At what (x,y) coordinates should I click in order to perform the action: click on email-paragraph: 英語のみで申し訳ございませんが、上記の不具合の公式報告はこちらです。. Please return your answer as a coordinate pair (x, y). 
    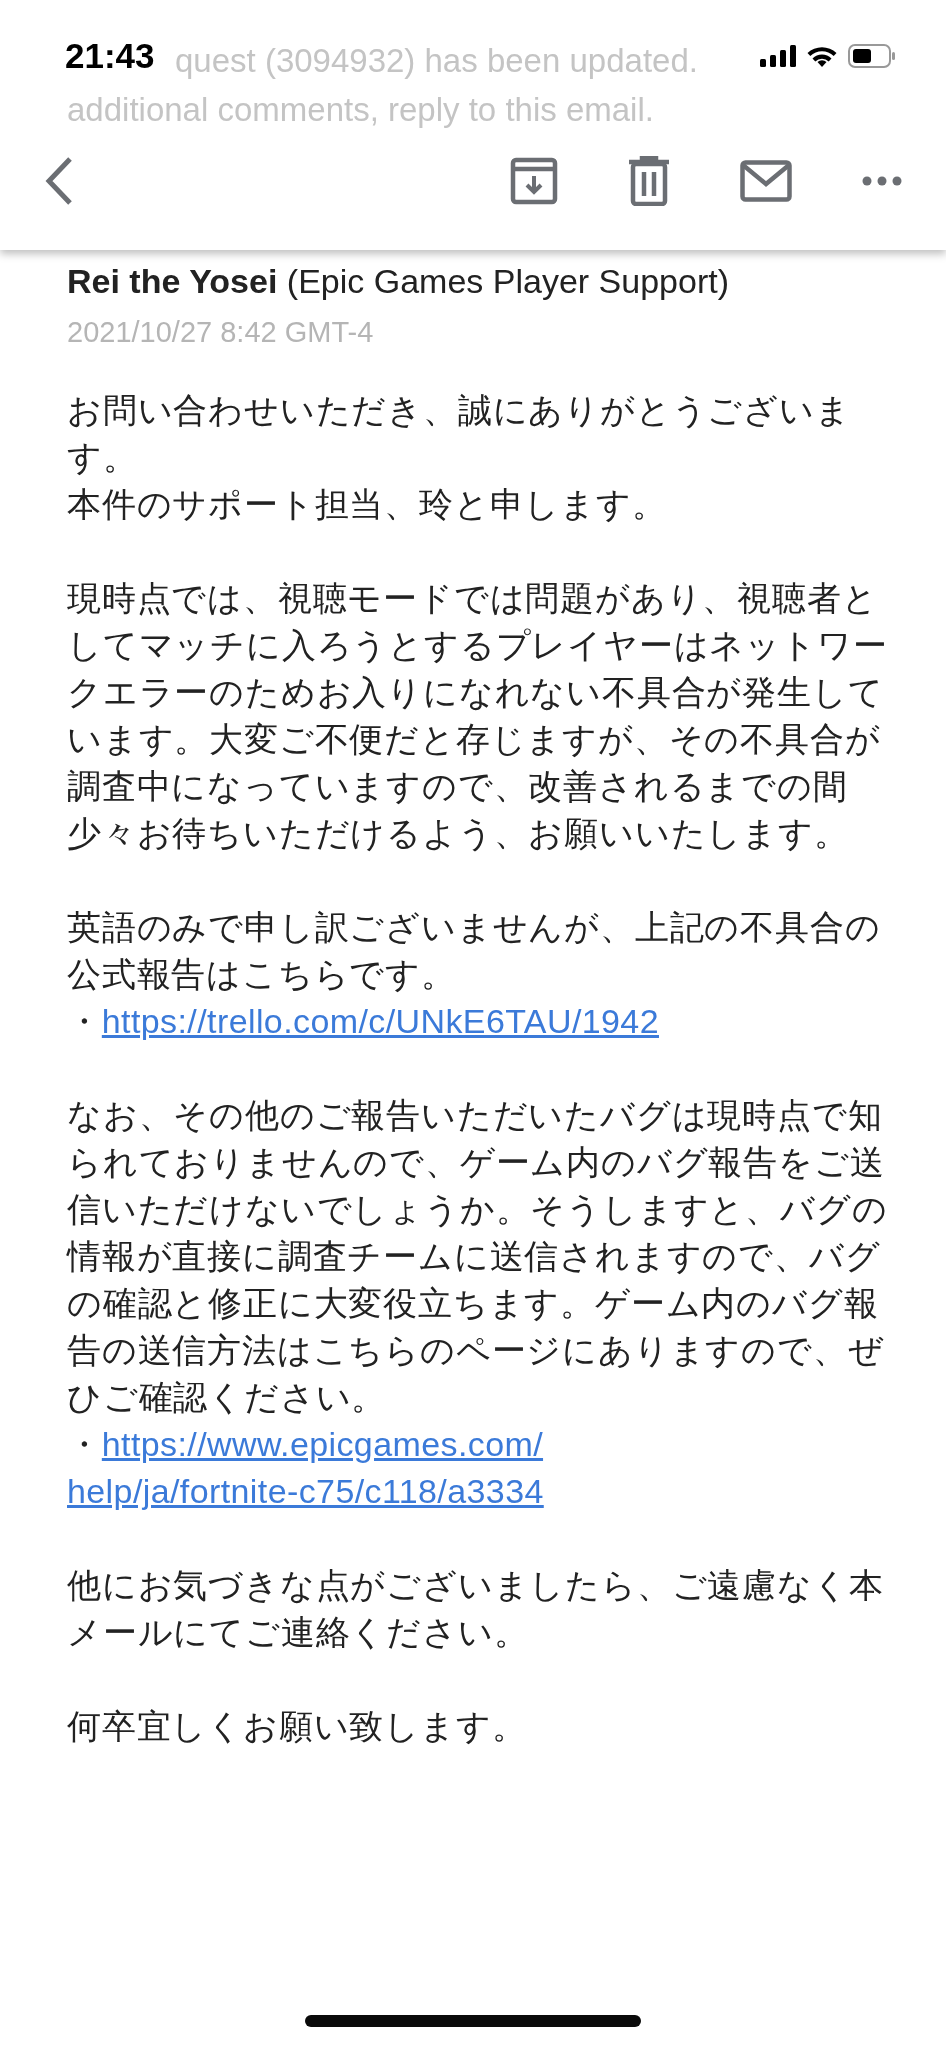
    Looking at the image, I should click on (474, 951).